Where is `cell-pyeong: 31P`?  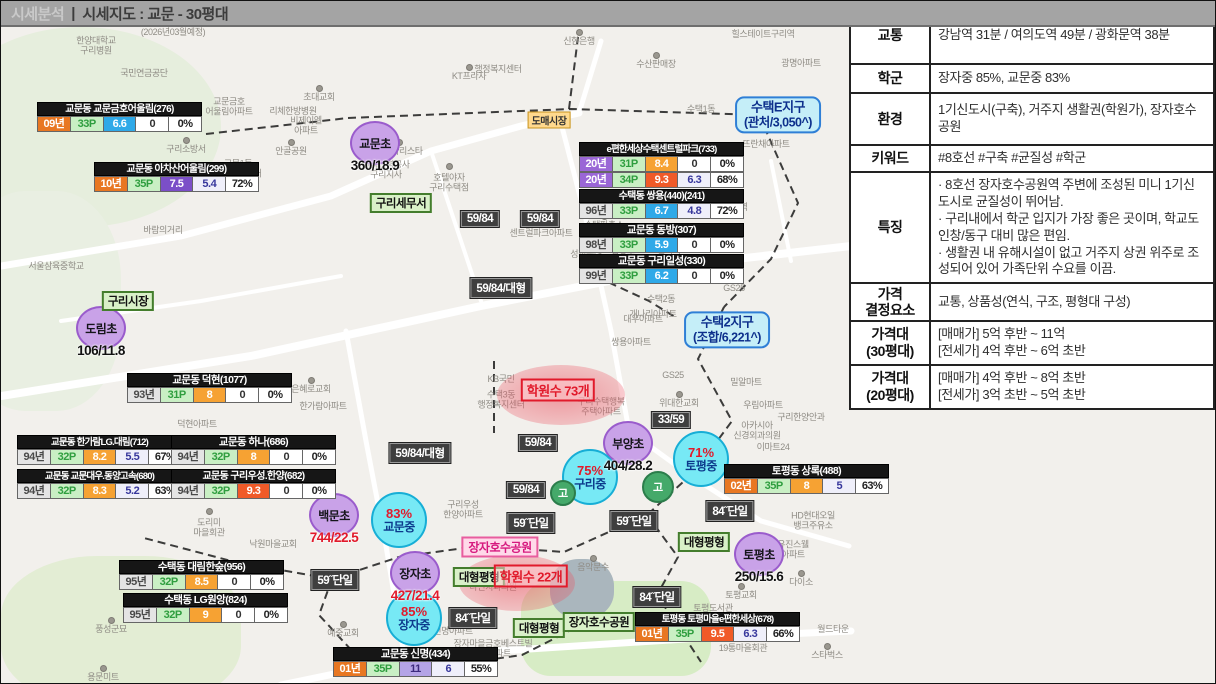
cell-pyeong: 31P is located at coordinates (177, 395).